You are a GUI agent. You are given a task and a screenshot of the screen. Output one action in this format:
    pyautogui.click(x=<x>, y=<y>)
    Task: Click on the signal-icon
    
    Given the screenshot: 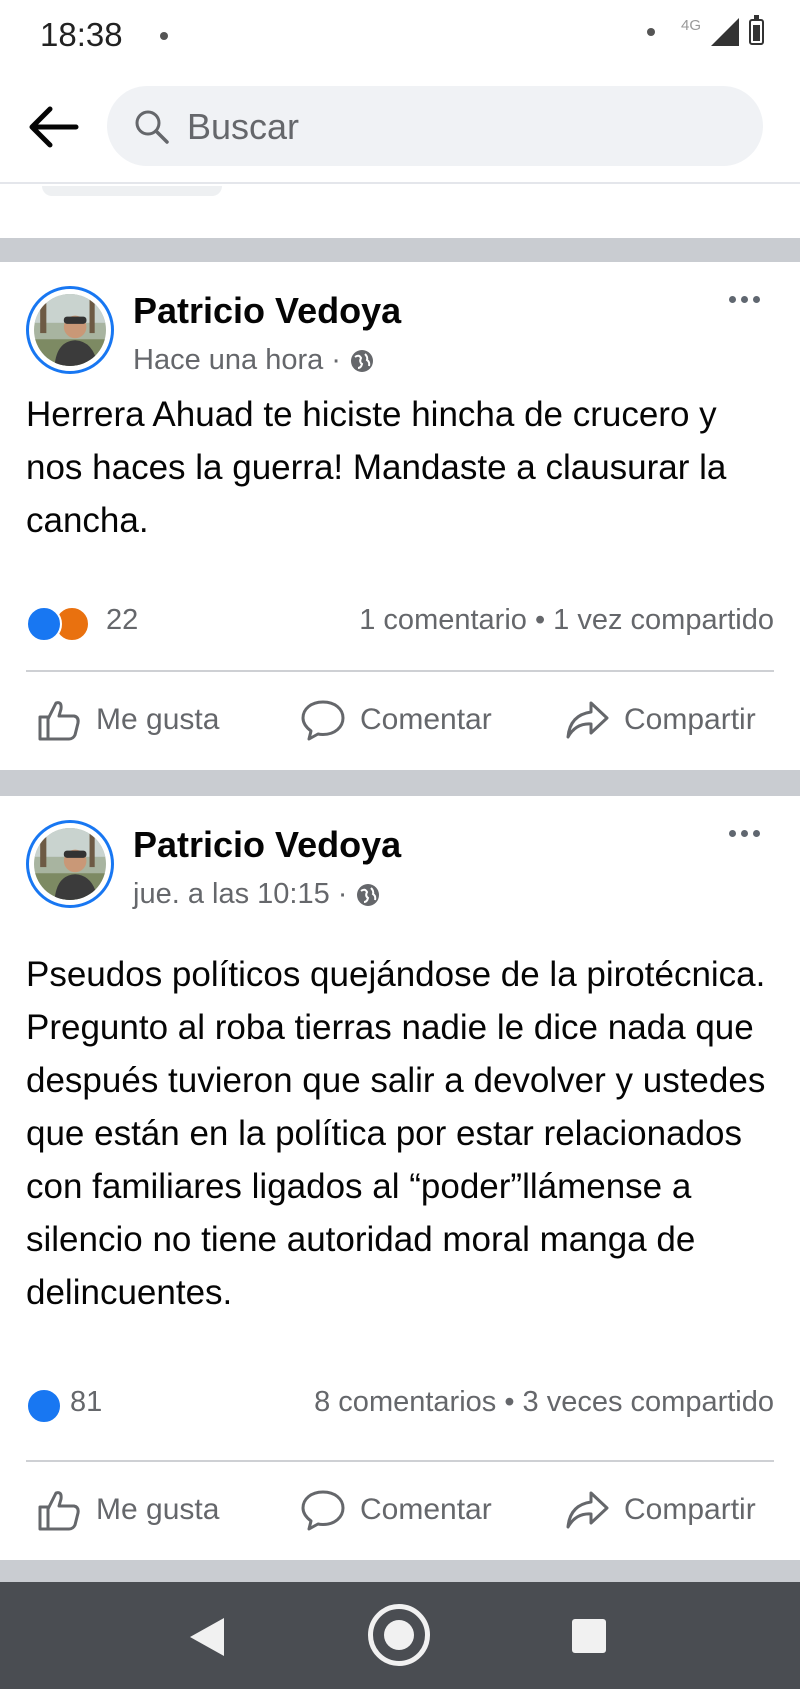 What is the action you would take?
    pyautogui.click(x=725, y=32)
    